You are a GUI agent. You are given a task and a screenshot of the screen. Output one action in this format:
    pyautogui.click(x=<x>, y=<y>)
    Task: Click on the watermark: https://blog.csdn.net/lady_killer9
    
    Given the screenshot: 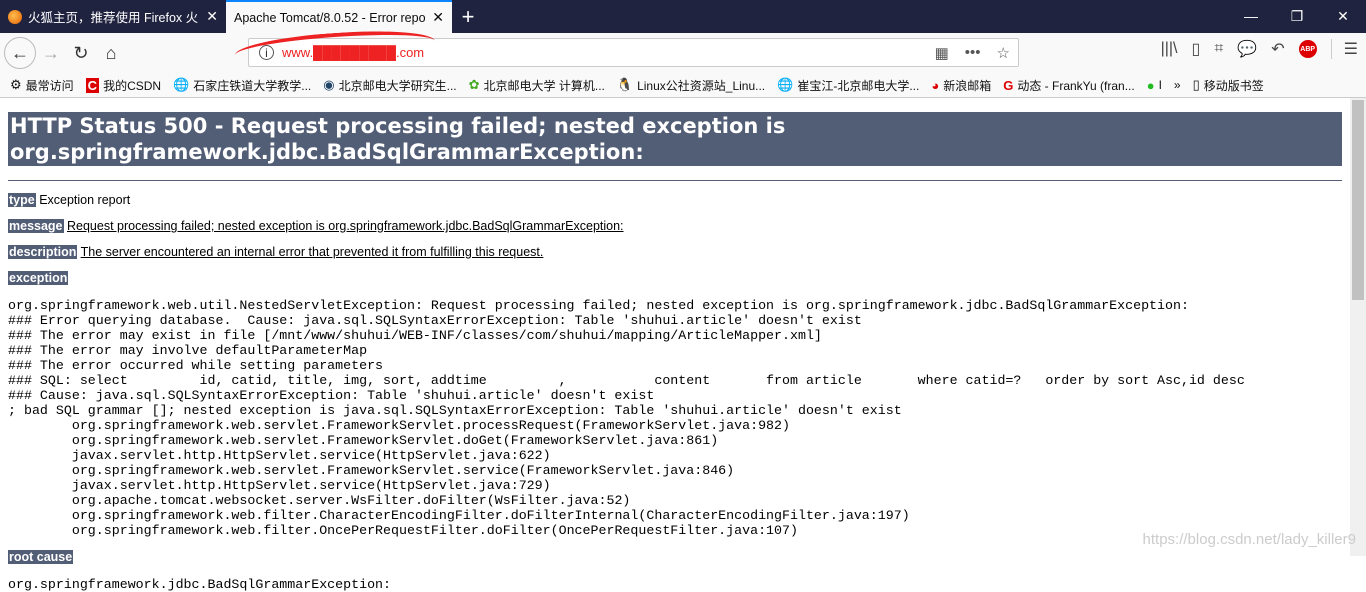 What is the action you would take?
    pyautogui.click(x=1249, y=539)
    